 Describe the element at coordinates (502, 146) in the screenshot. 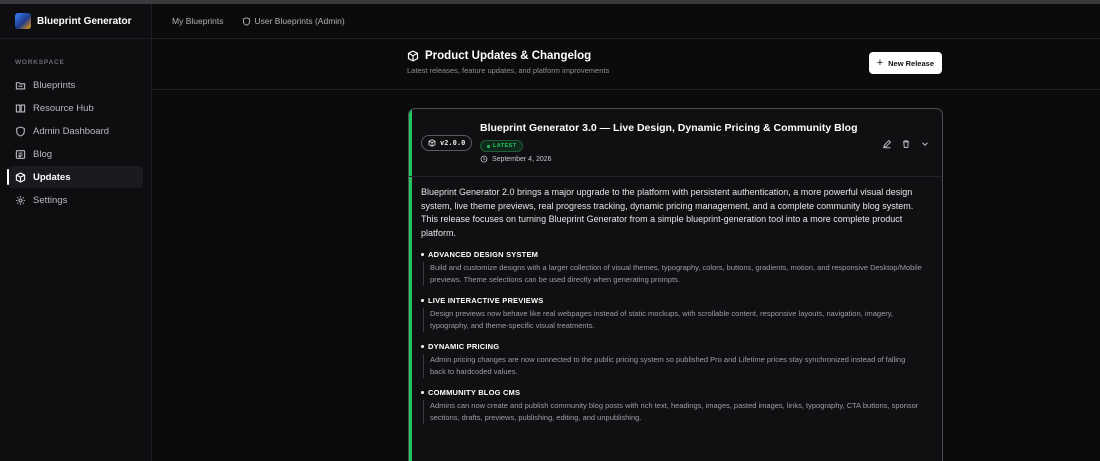

I see `latest-badge: LATEST` at that location.